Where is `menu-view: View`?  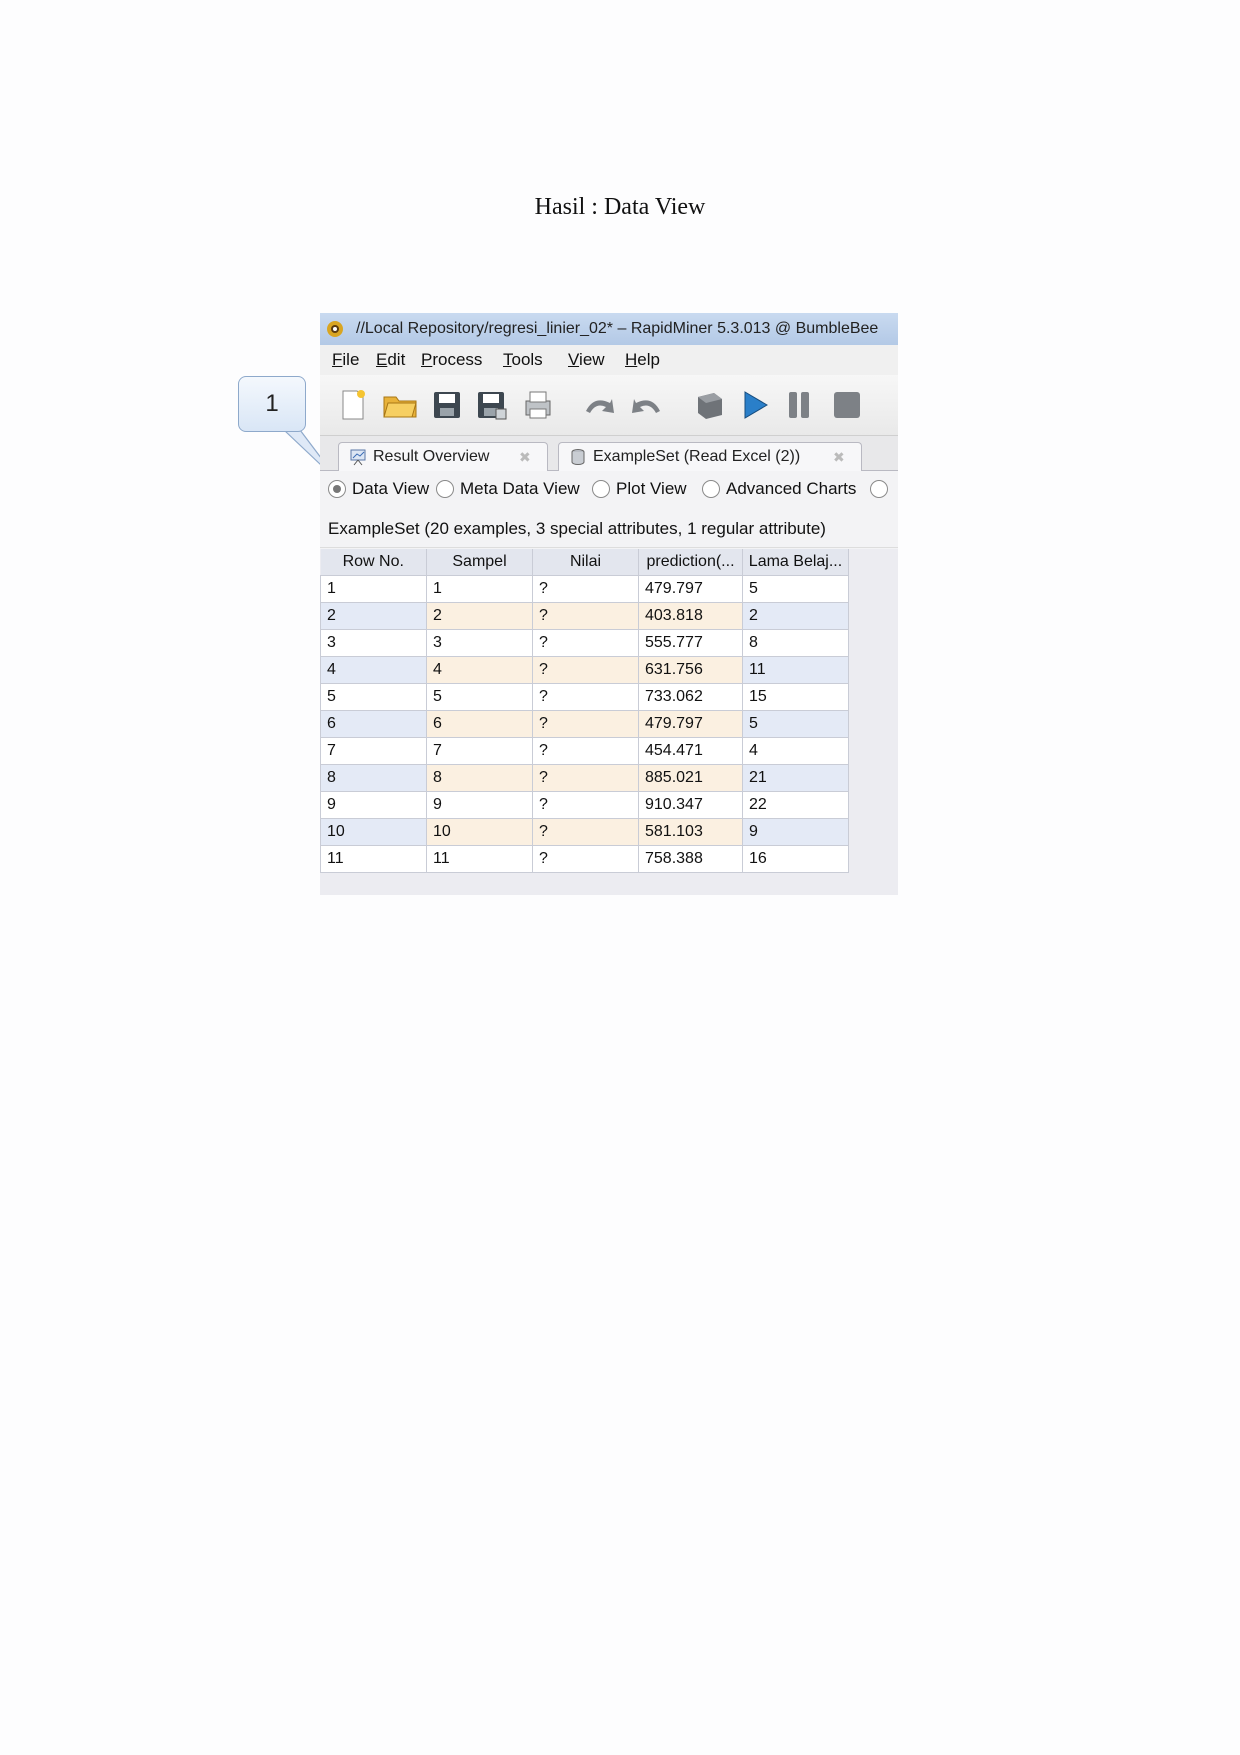 menu-view: View is located at coordinates (586, 360).